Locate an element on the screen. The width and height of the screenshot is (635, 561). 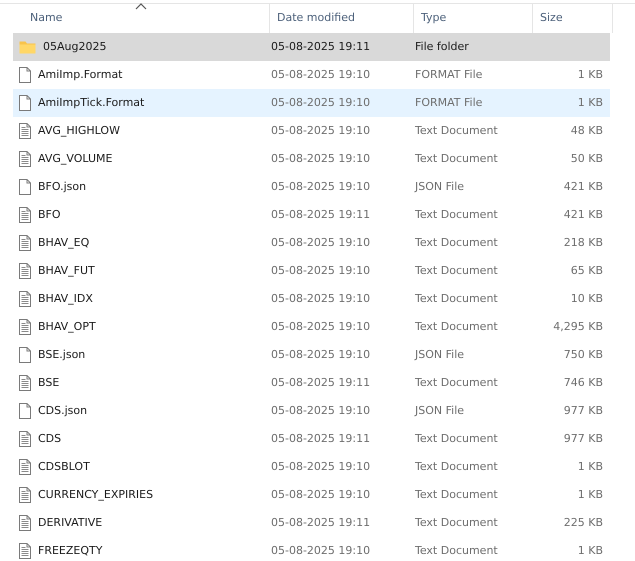
file-size: 218 KB is located at coordinates (582, 242).